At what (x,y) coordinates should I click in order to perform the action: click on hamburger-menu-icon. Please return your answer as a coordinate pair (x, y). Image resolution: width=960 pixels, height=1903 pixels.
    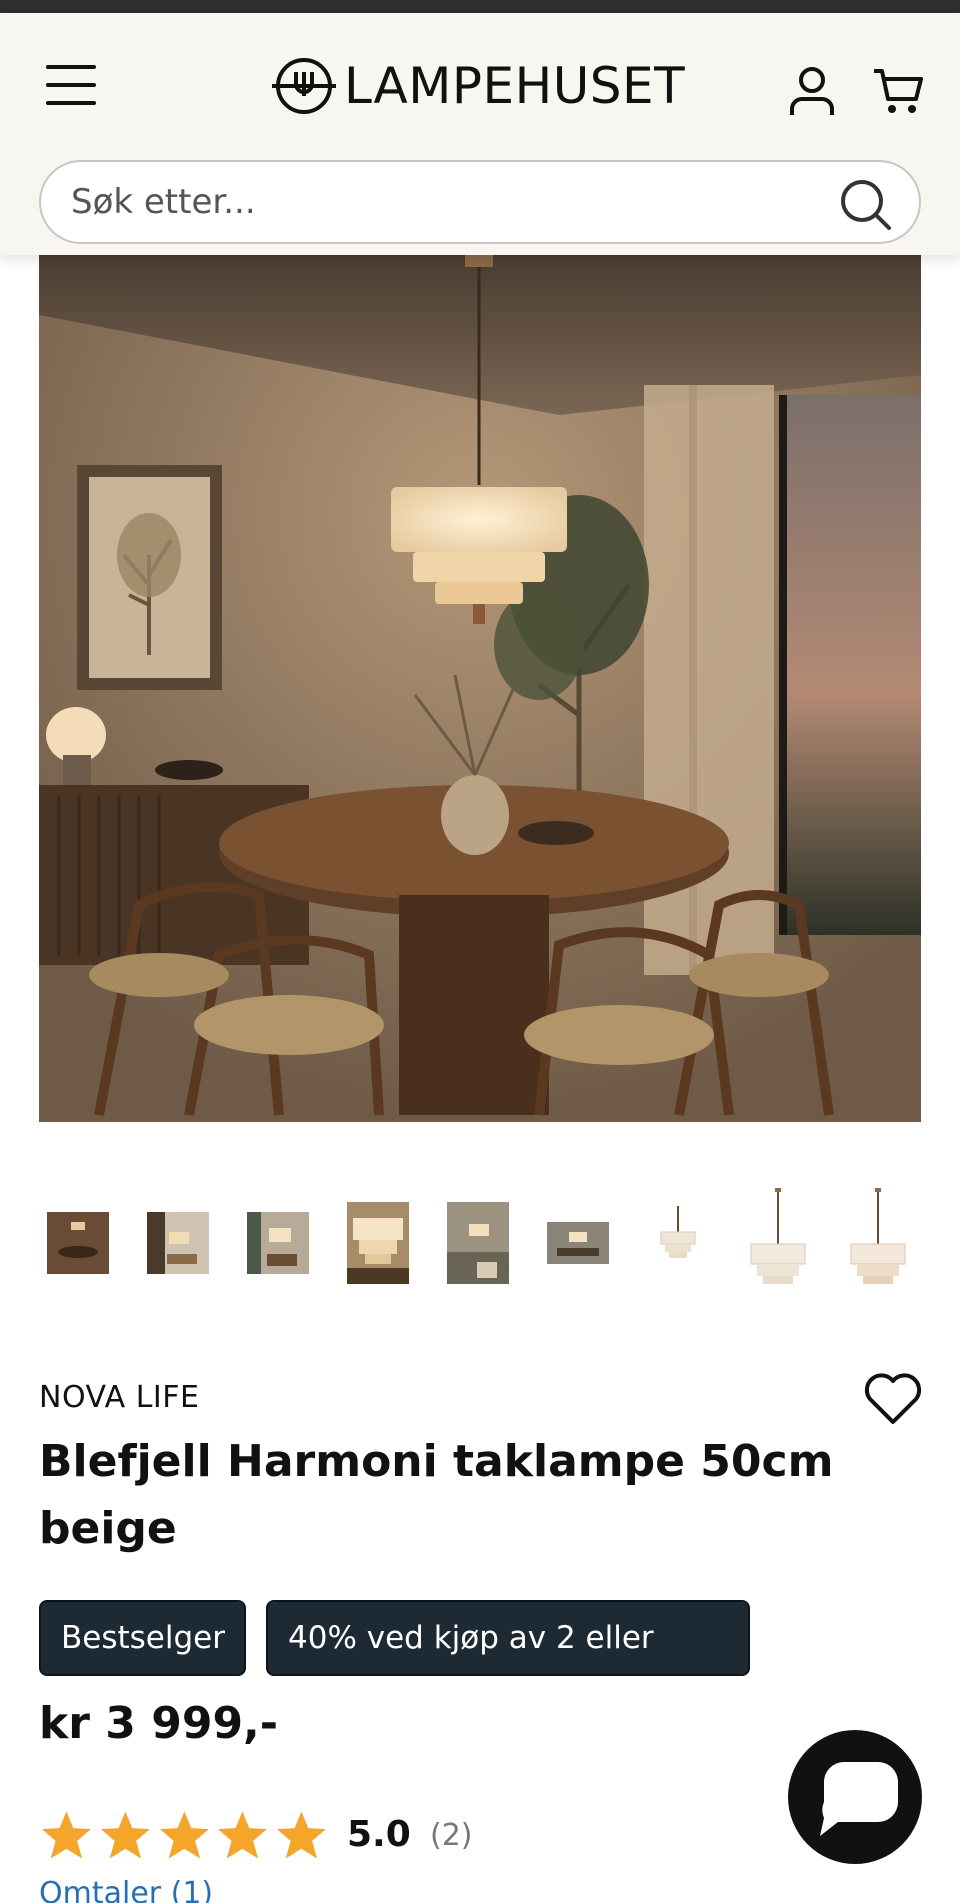
    Looking at the image, I should click on (72, 85).